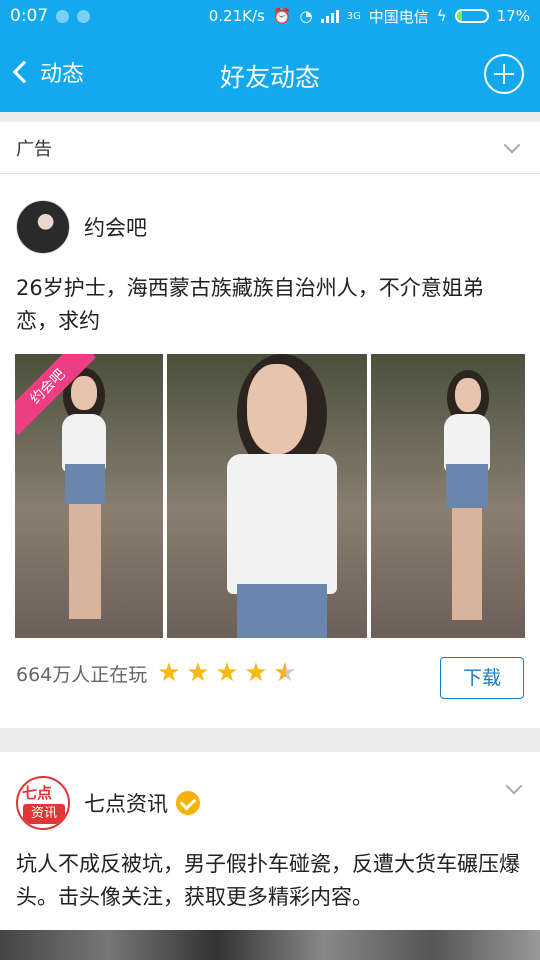  What do you see at coordinates (236, 16) in the screenshot?
I see `network-speed: 0.21K/s` at bounding box center [236, 16].